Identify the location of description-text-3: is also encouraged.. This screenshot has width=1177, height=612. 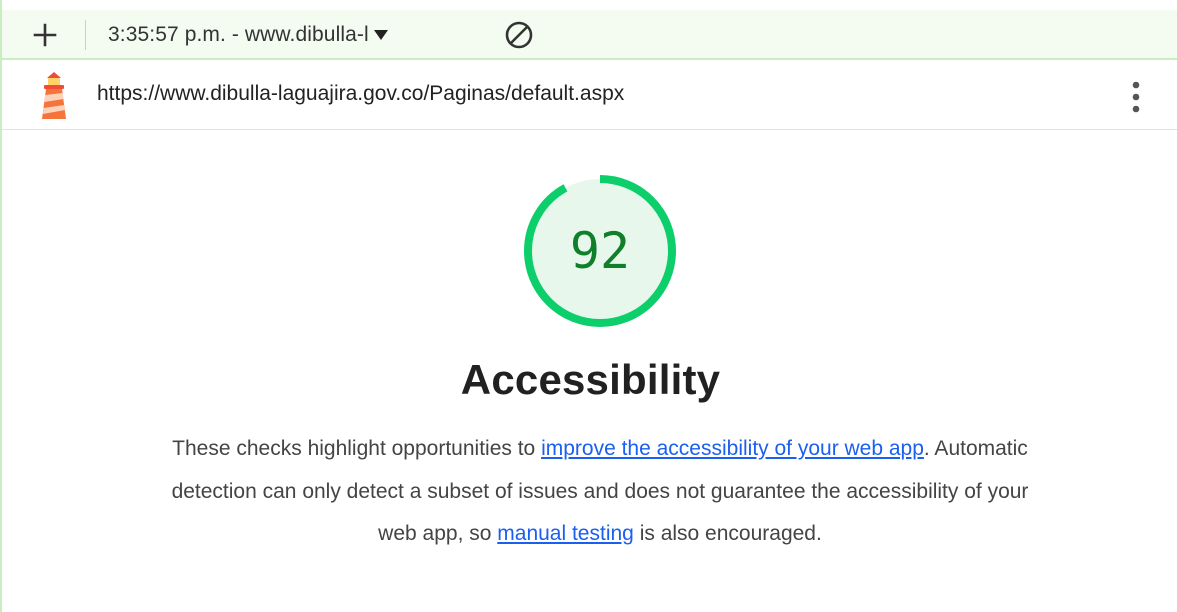
(727, 533).